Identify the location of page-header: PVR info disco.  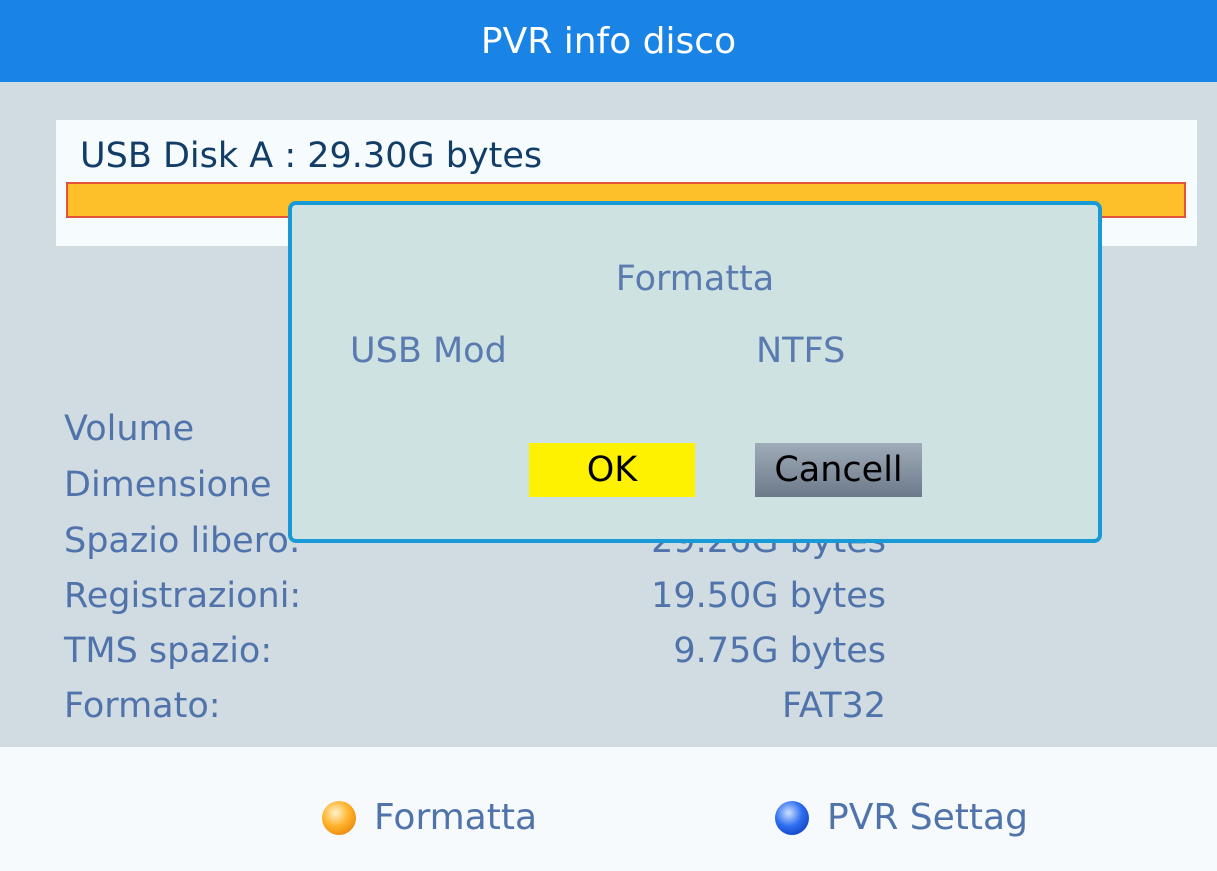
(608, 41).